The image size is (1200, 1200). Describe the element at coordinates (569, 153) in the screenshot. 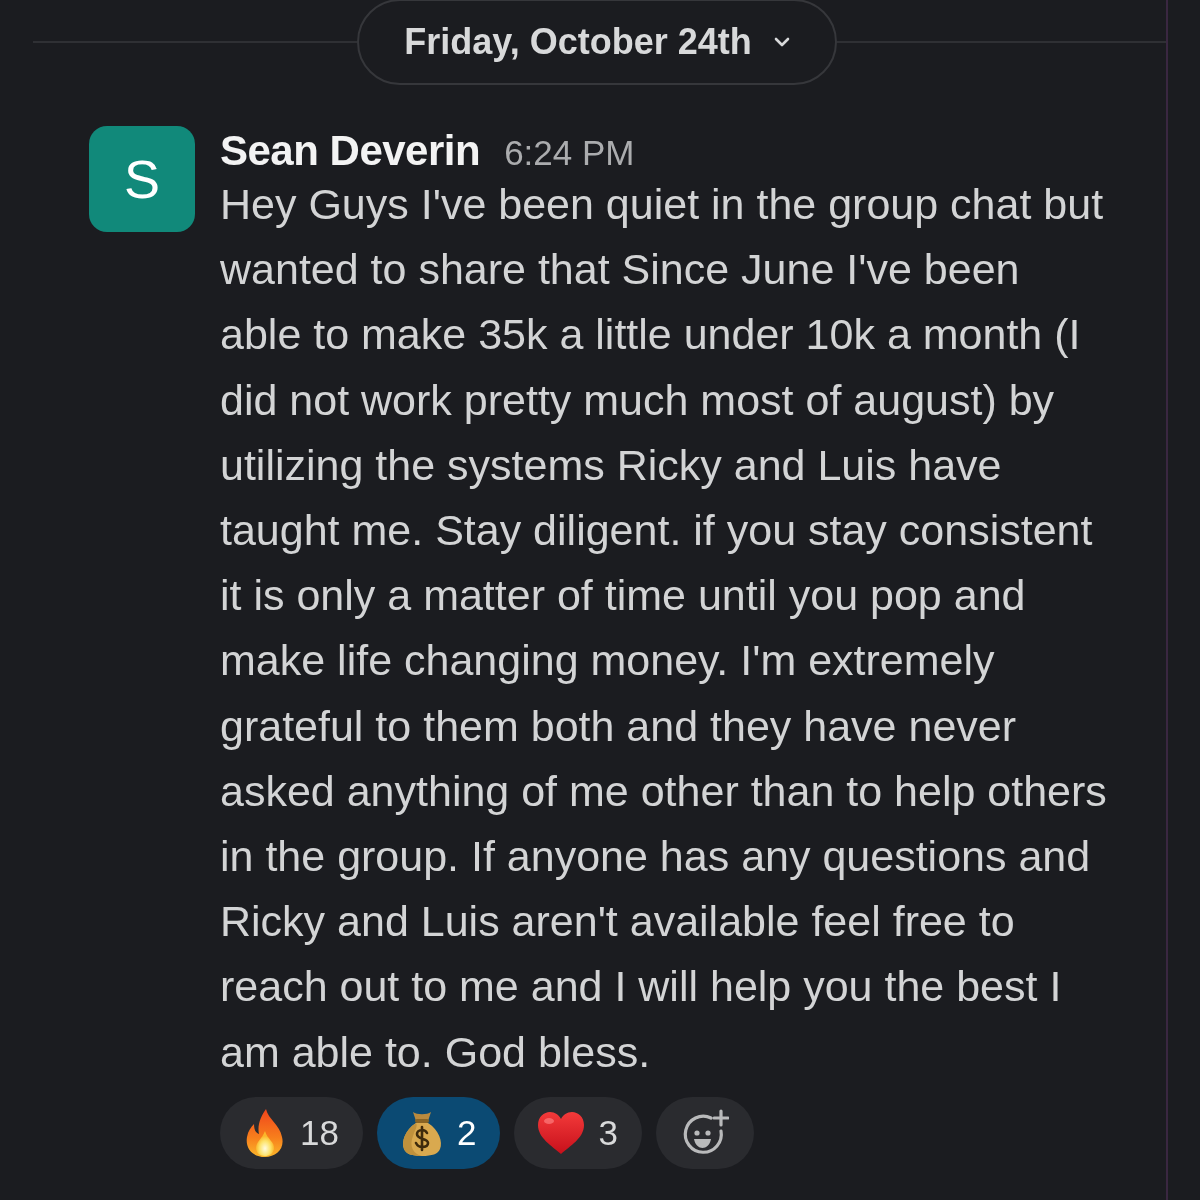

I see `message-time: 6:24 PM` at that location.